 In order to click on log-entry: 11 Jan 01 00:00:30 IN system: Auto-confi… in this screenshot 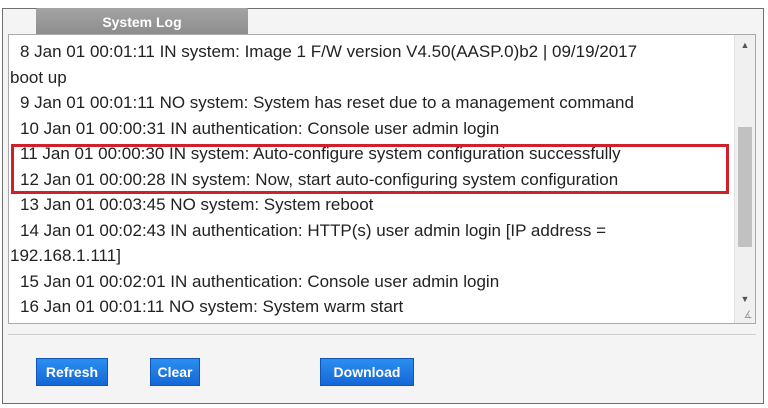, I will do `click(371, 154)`.